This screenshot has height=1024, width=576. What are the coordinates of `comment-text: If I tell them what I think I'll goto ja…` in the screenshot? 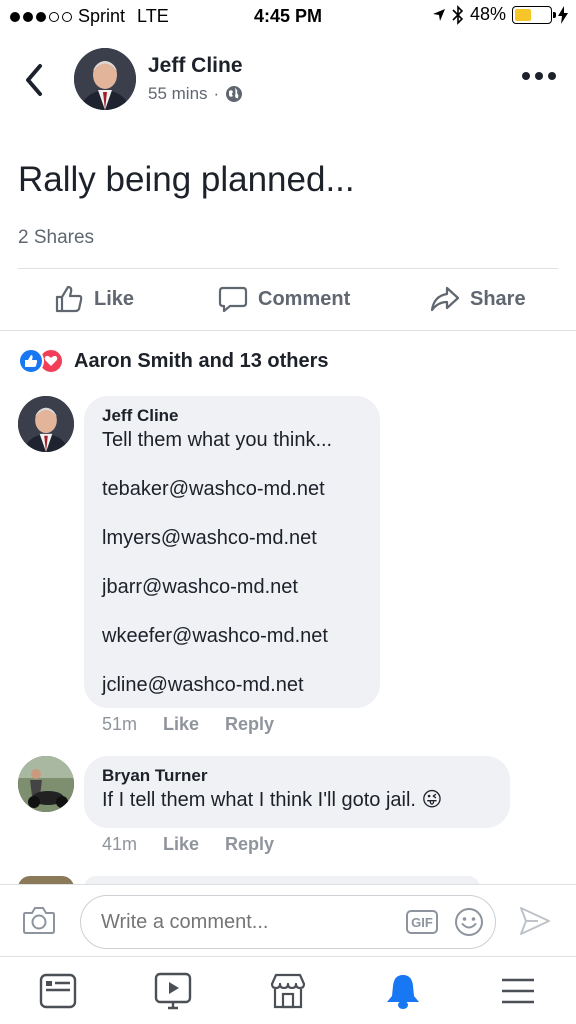 It's located at (259, 800).